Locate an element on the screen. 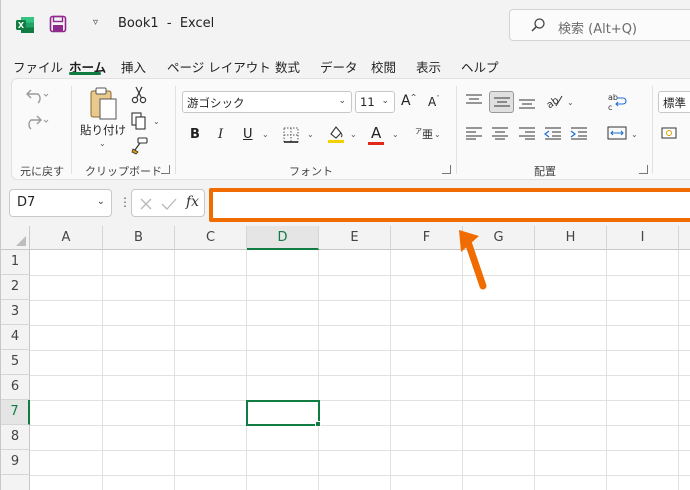 Image resolution: width=690 pixels, height=490 pixels. merge-center-icon is located at coordinates (617, 133).